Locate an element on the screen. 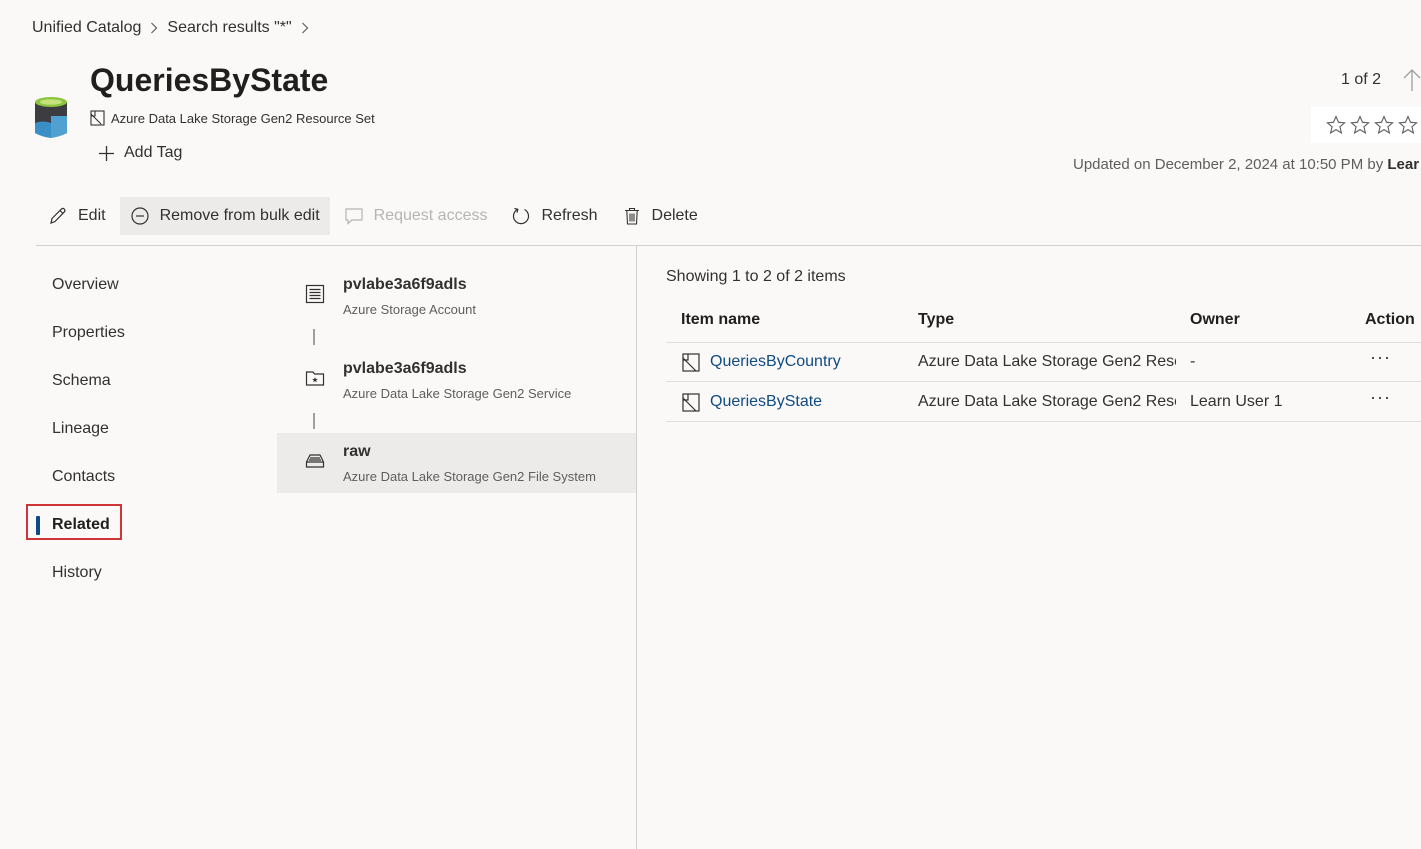 The image size is (1421, 849). item-owner: Learn User 1 is located at coordinates (1236, 401).